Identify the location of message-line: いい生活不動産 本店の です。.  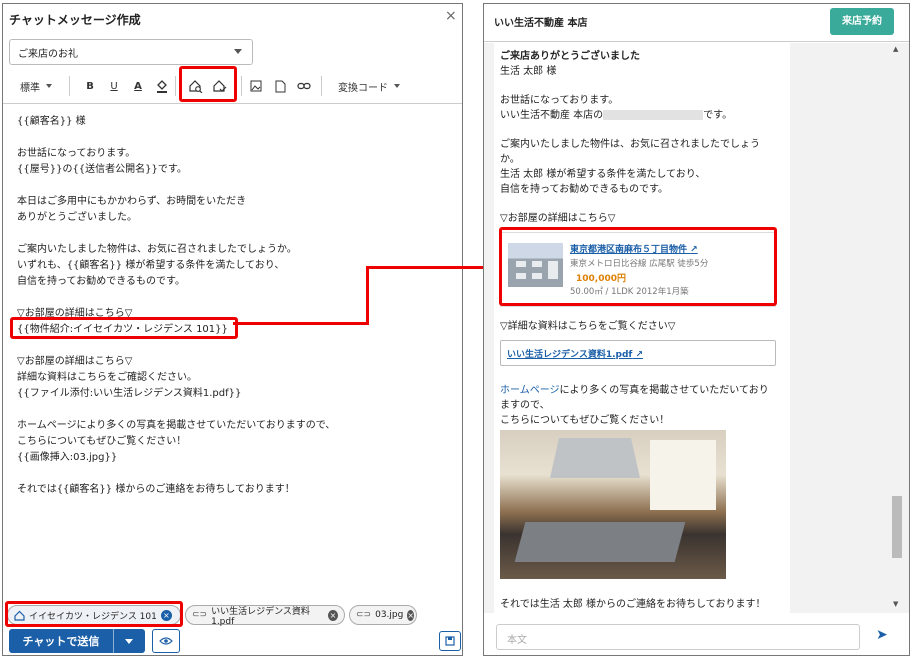
(616, 116).